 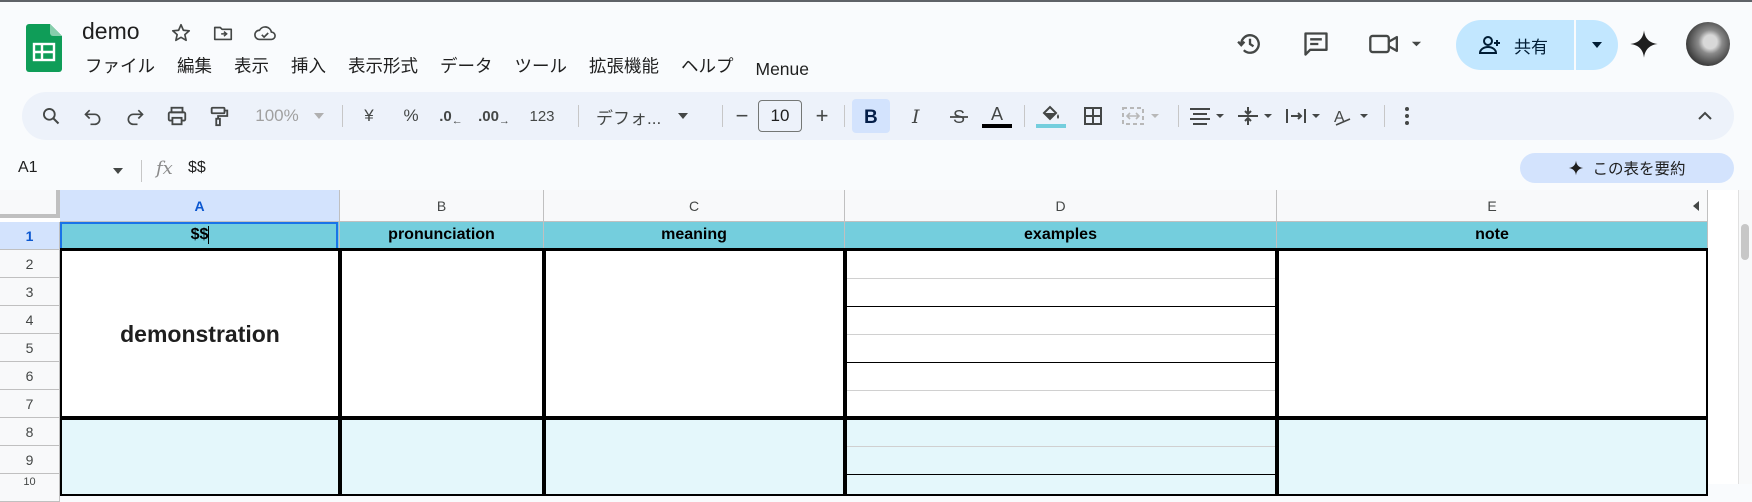 I want to click on formula-input: $$, so click(x=197, y=168).